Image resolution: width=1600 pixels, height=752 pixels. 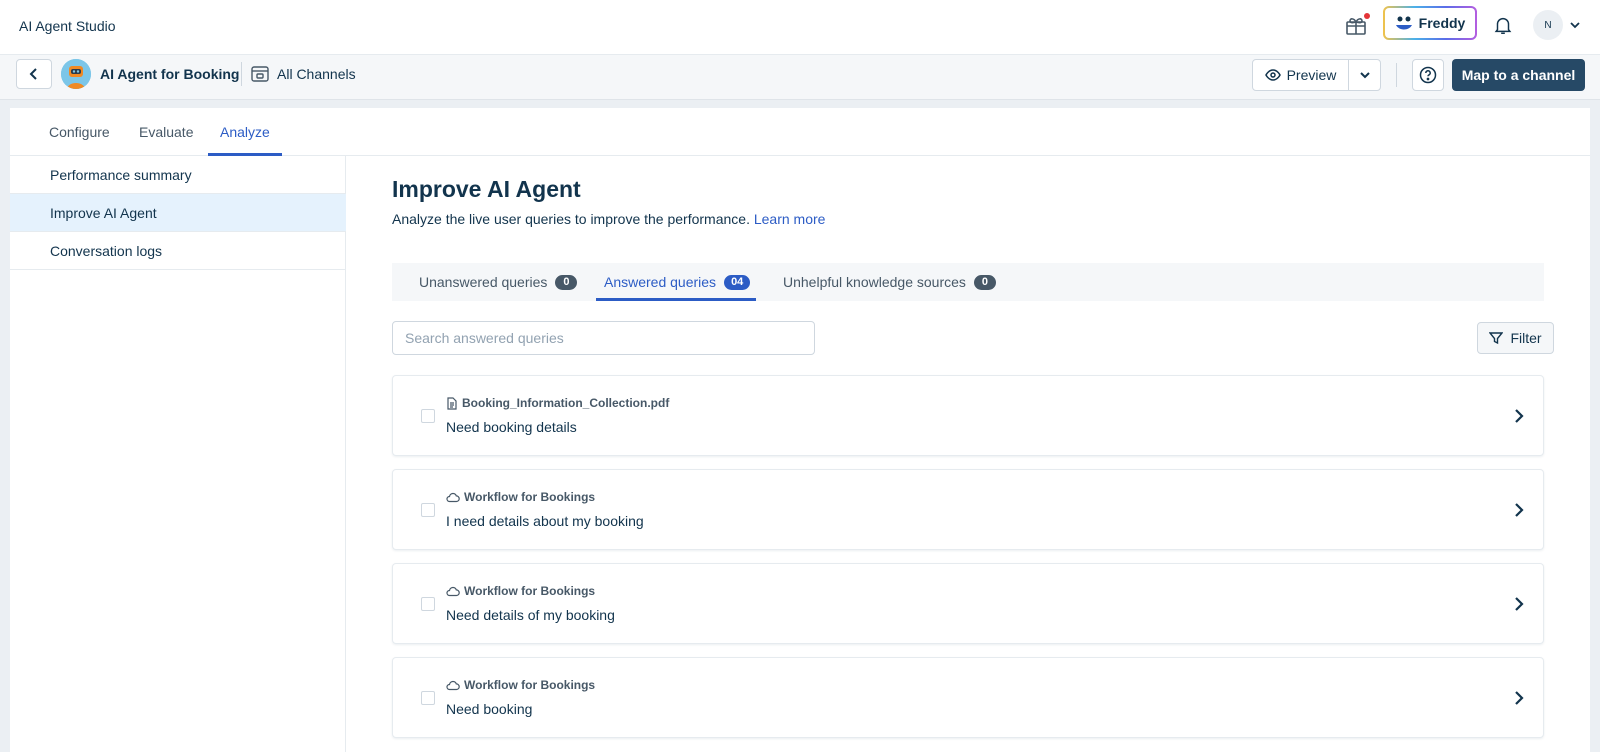 What do you see at coordinates (178, 175) in the screenshot?
I see `sidenav-item-performance-summary: Performance summary` at bounding box center [178, 175].